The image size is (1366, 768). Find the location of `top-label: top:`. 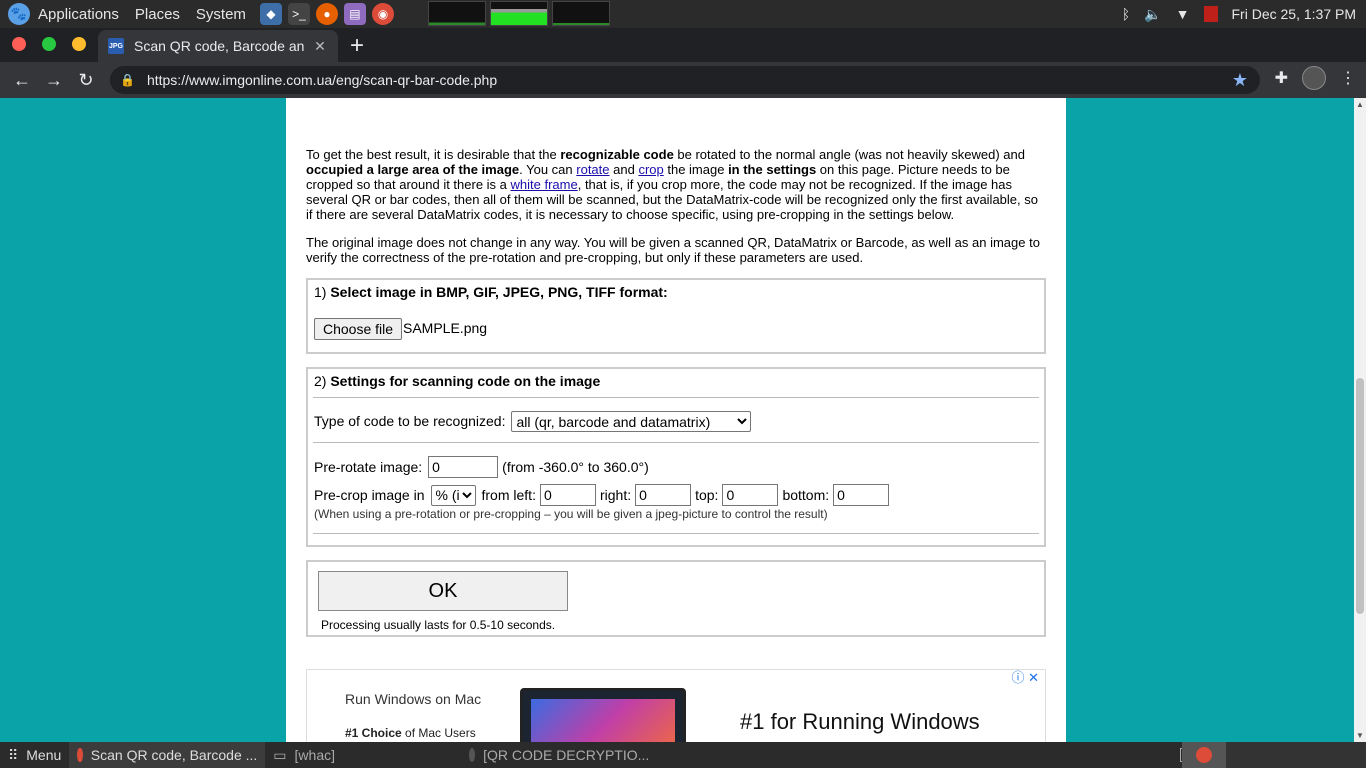

top-label: top: is located at coordinates (707, 494).